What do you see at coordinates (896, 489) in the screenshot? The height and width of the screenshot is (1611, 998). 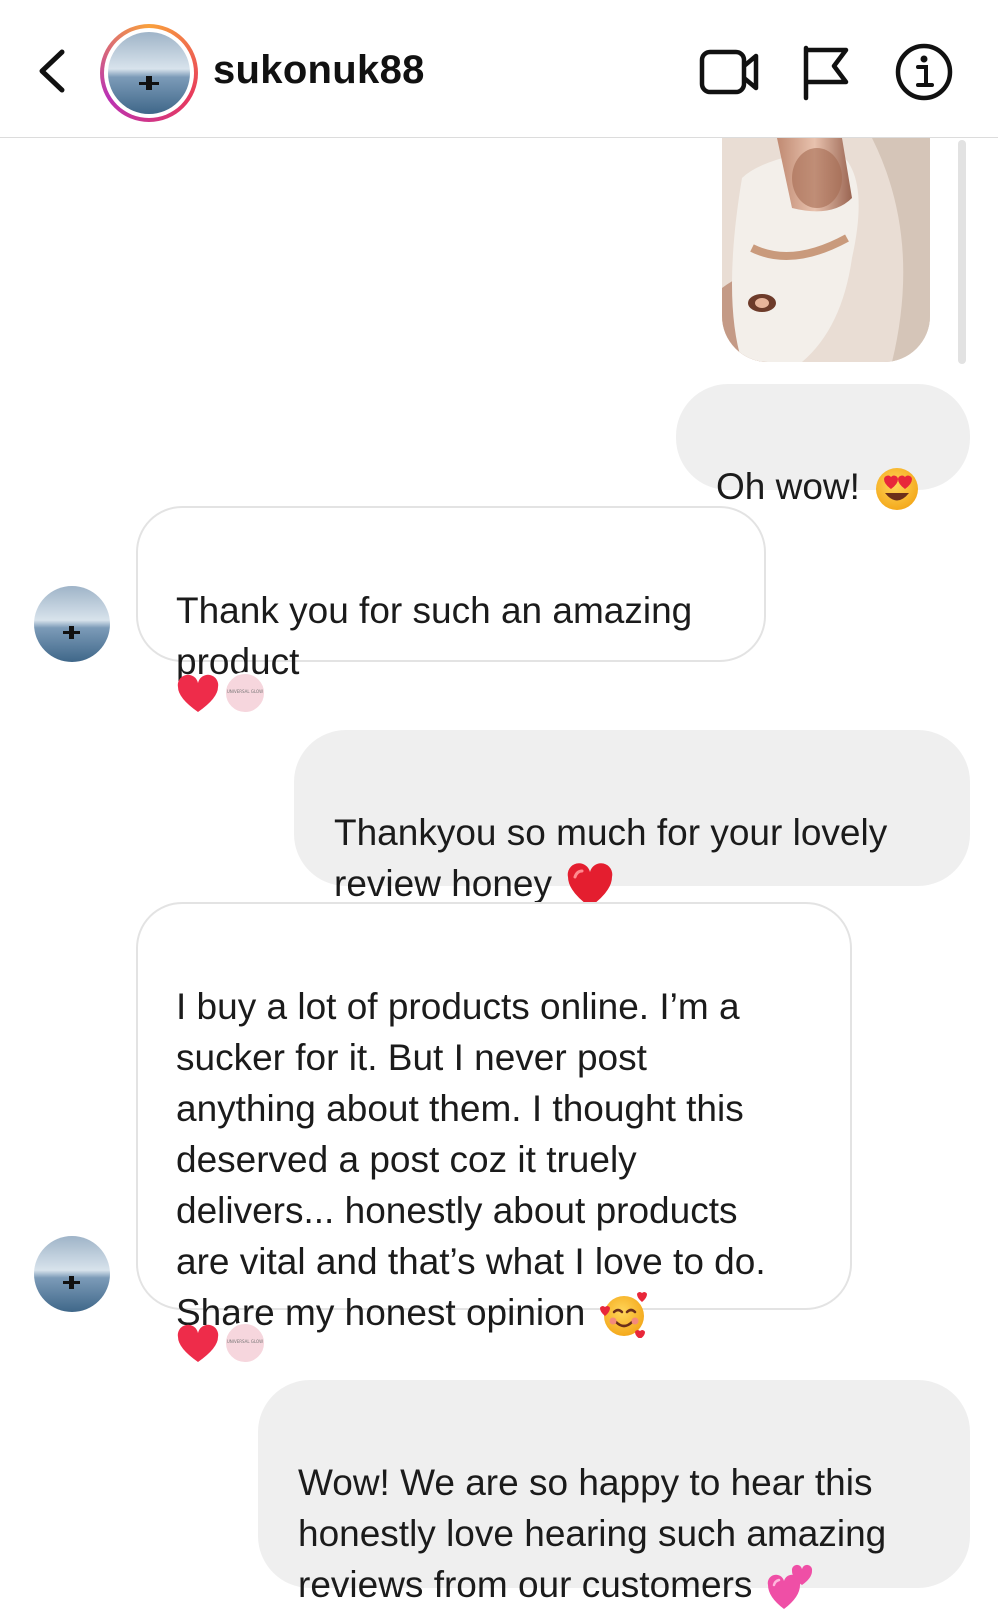 I see `heart-eyes-emoji` at bounding box center [896, 489].